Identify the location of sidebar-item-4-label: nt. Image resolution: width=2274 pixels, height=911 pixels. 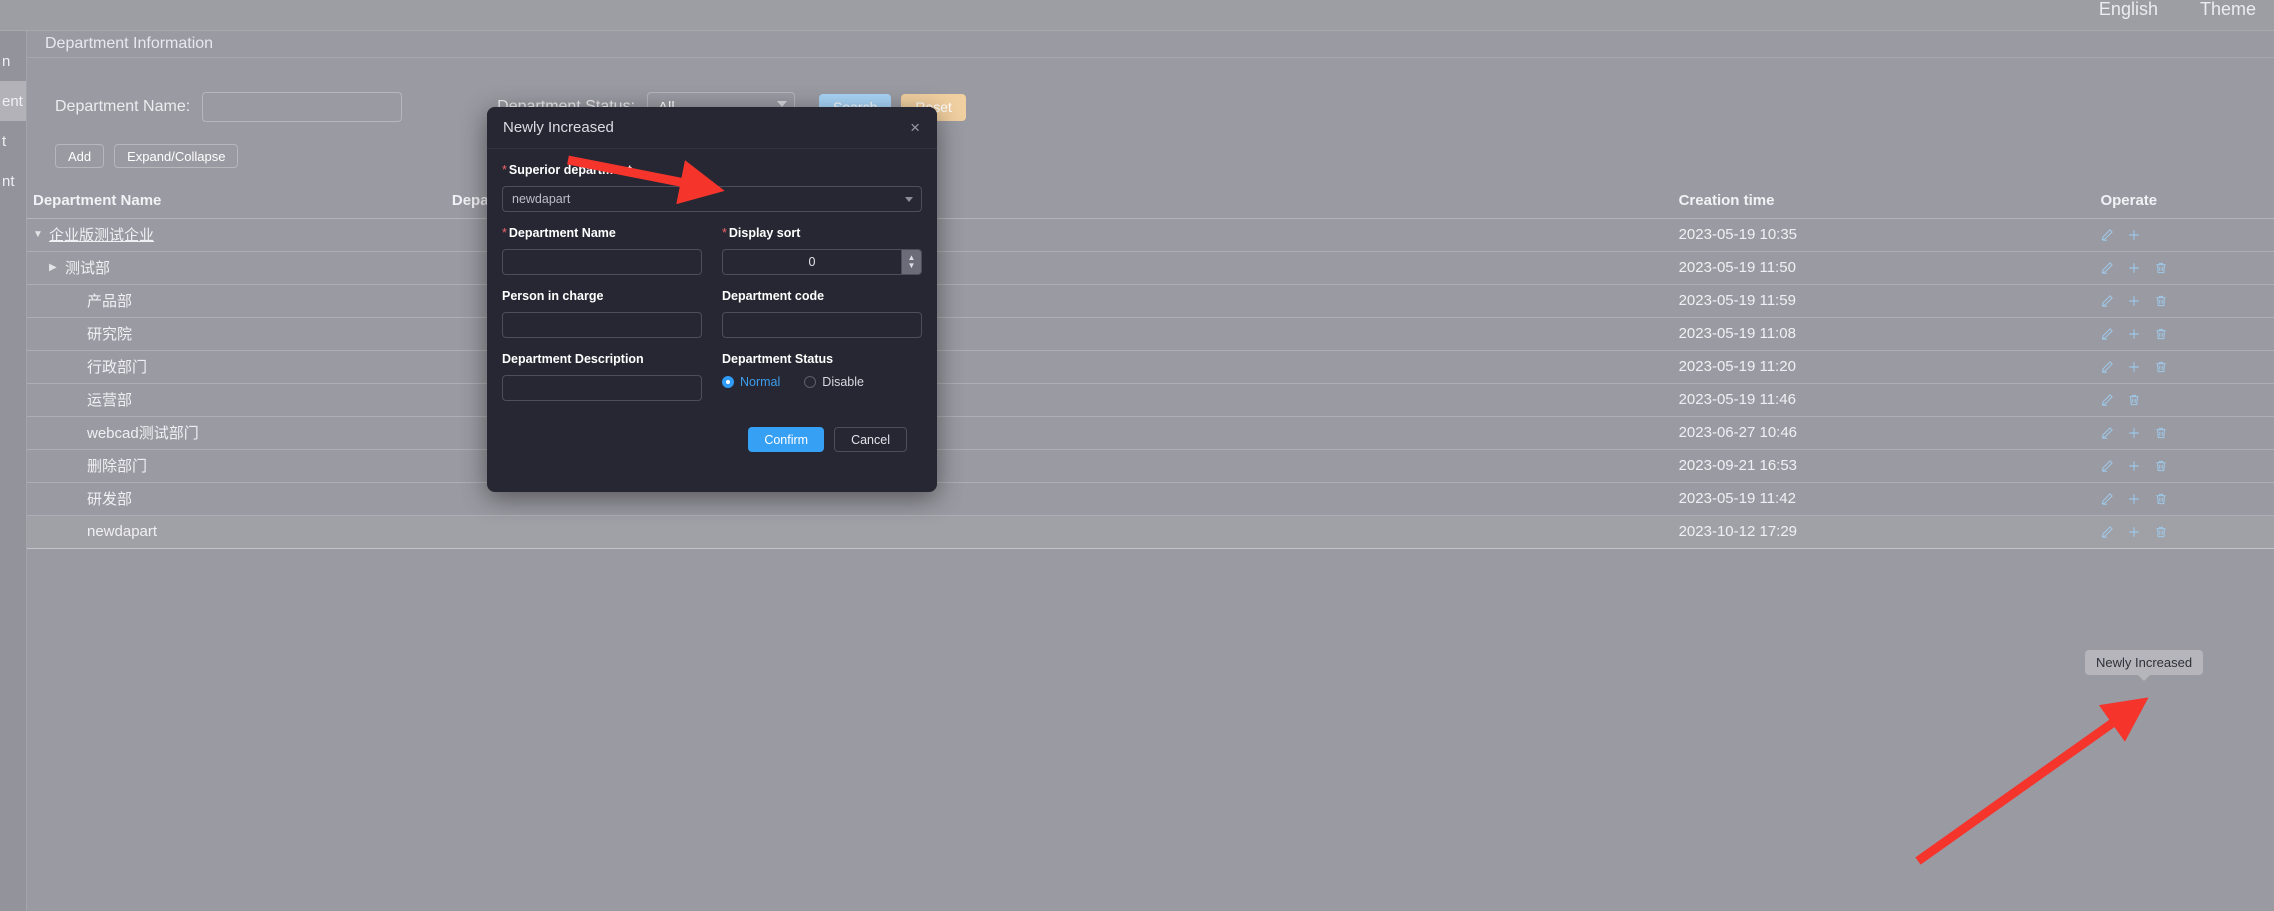
(8, 181).